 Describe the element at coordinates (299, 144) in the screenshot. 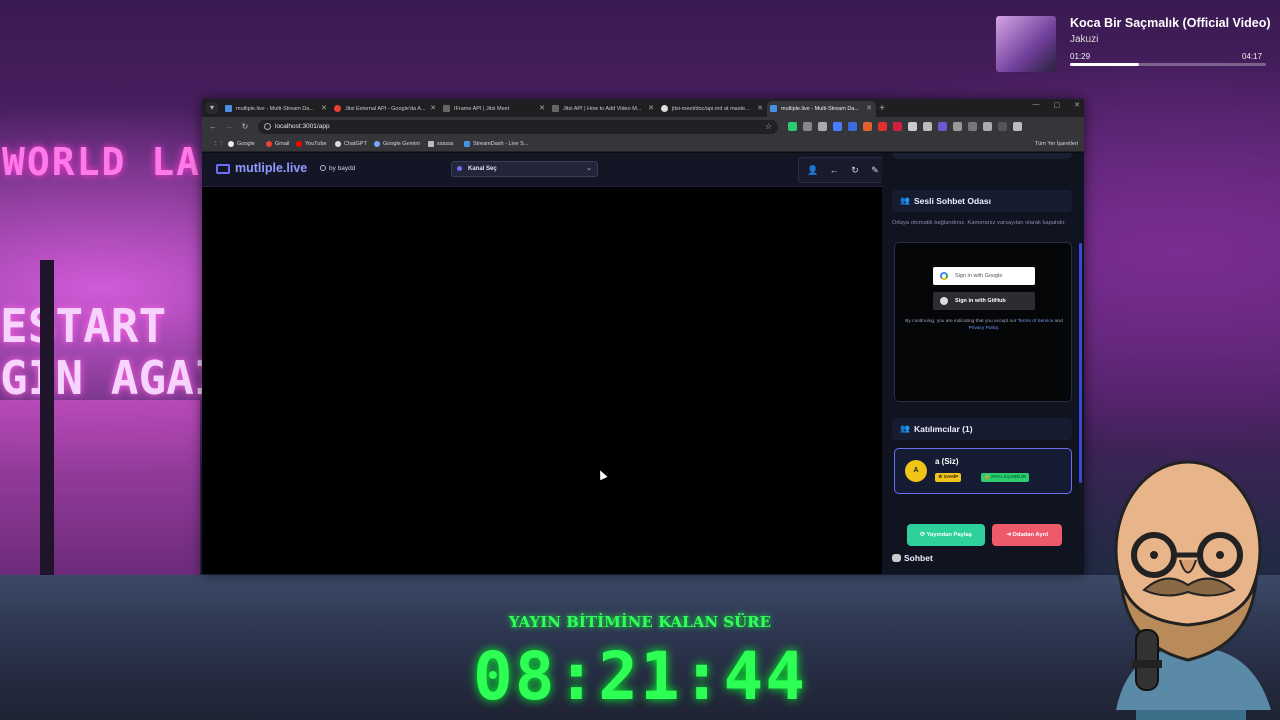

I see `youtube-icon` at that location.